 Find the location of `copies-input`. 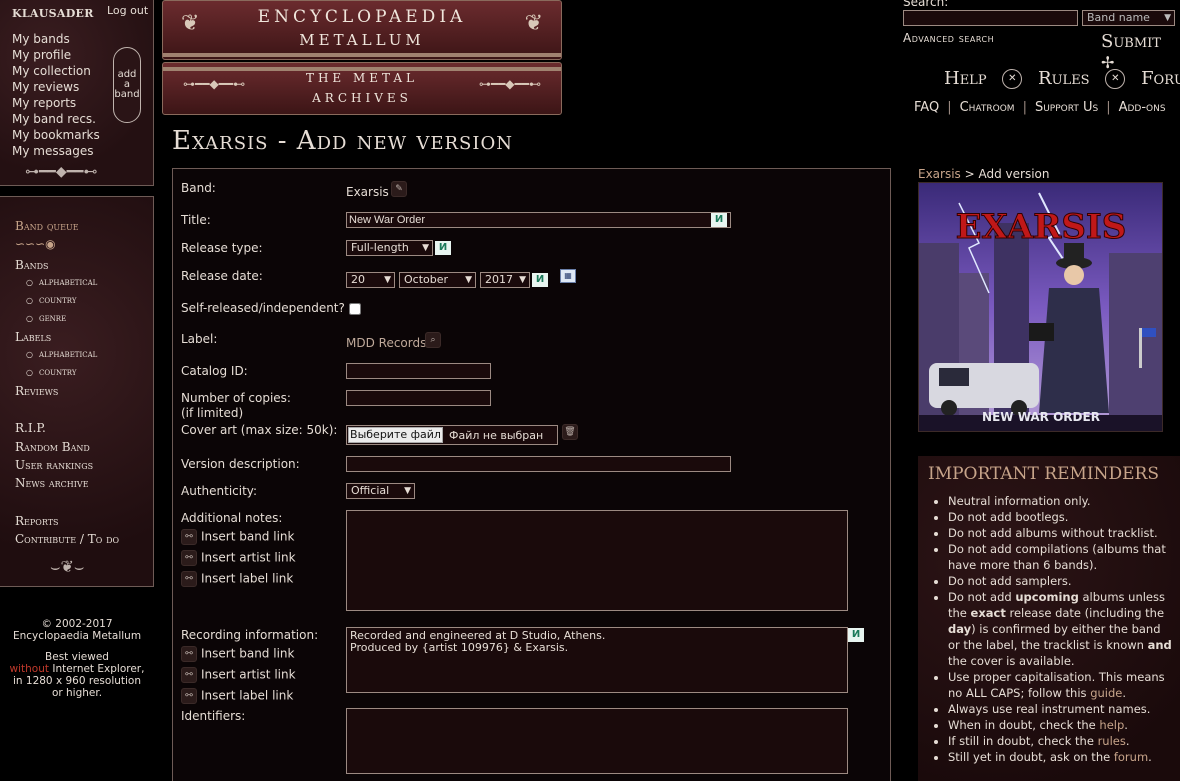

copies-input is located at coordinates (418, 398).